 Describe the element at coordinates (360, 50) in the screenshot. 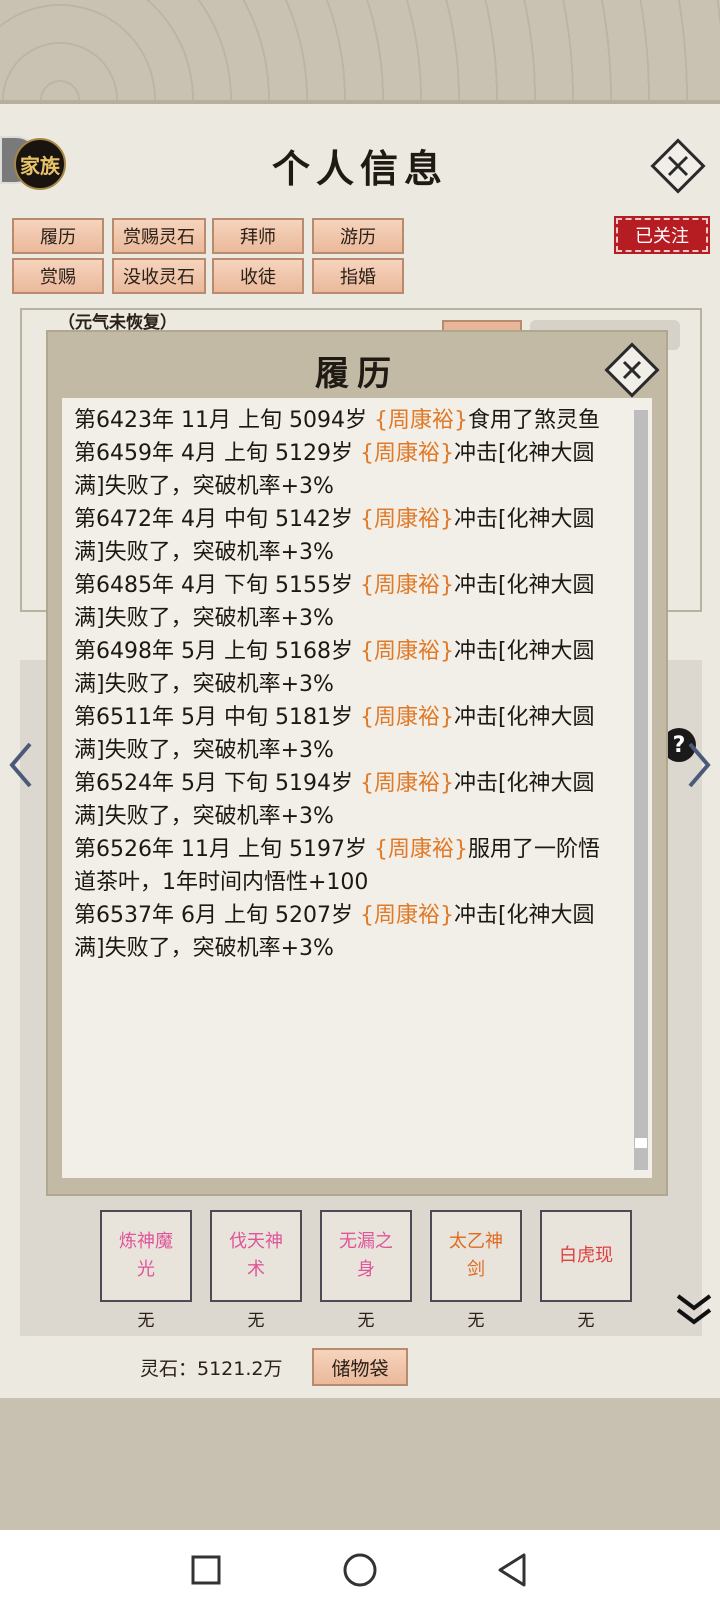

I see `top-decoration` at that location.